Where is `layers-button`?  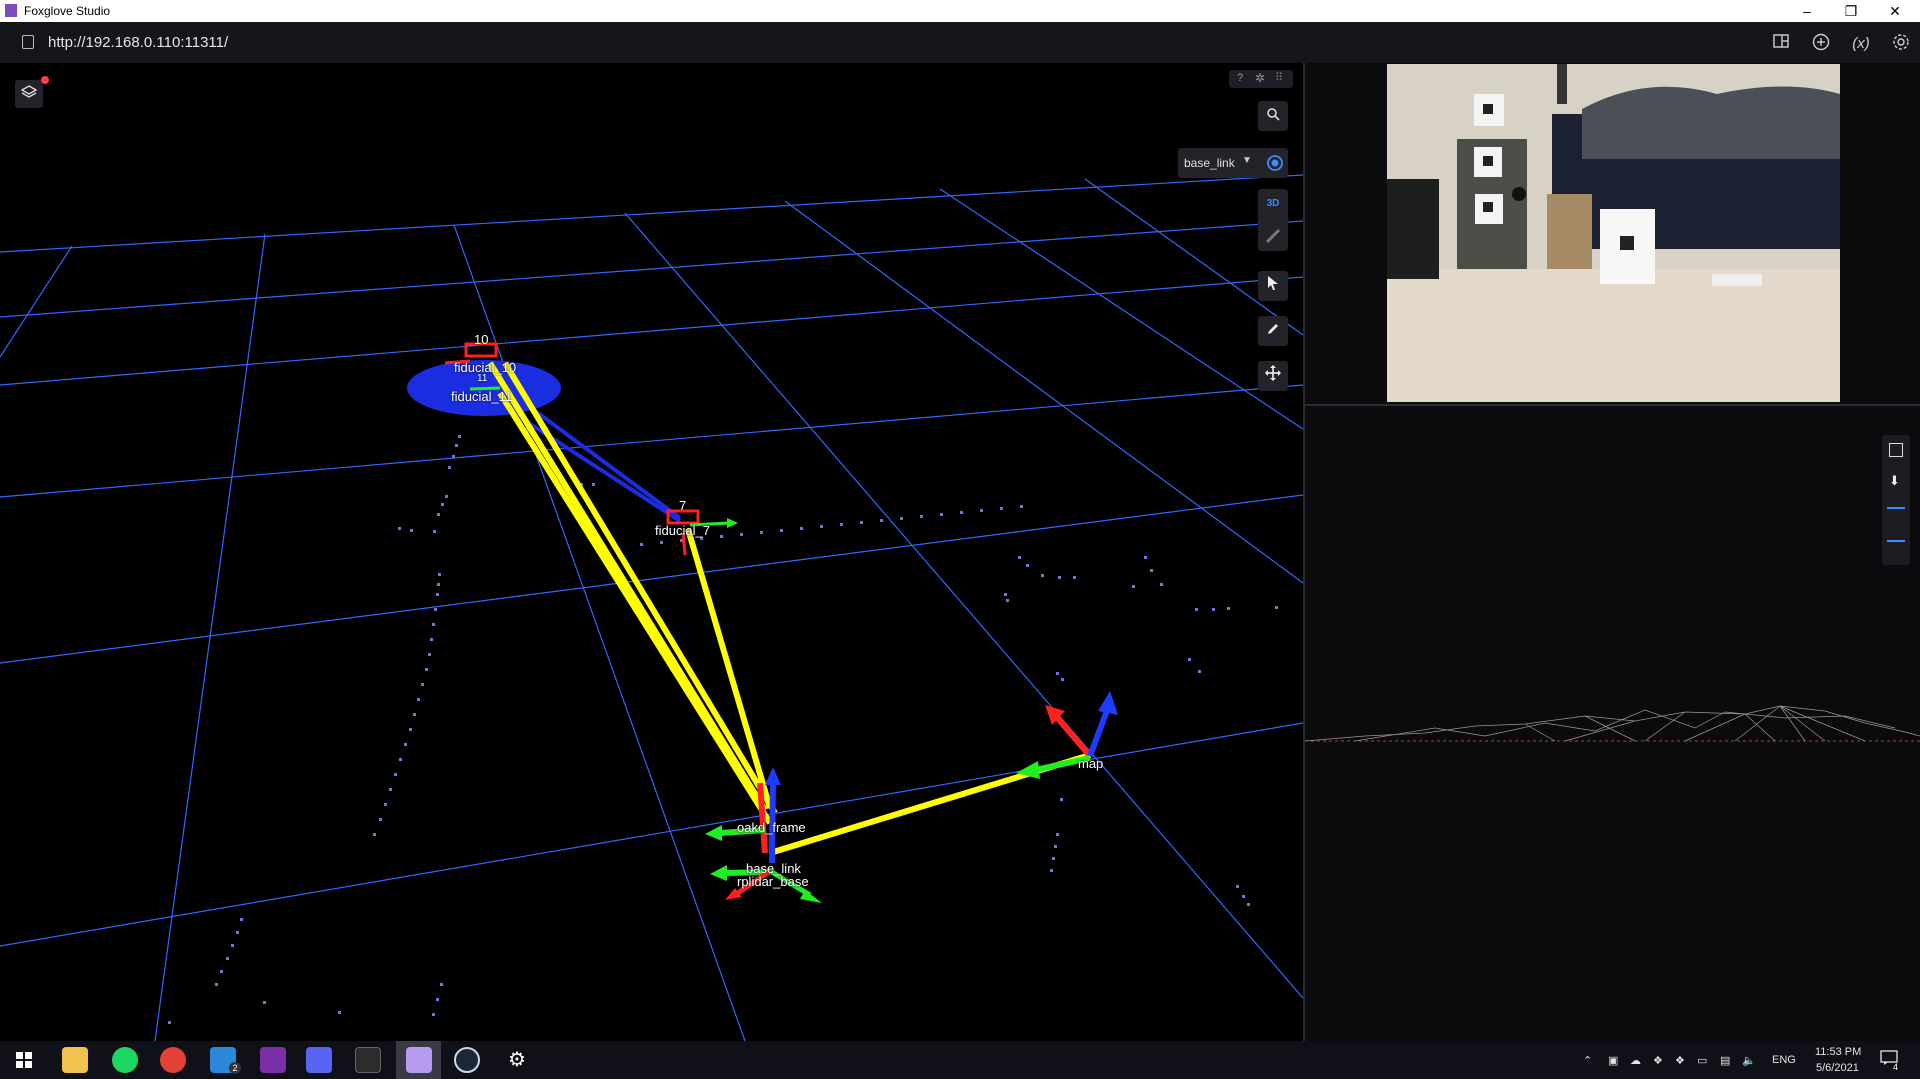
layers-button is located at coordinates (29, 94).